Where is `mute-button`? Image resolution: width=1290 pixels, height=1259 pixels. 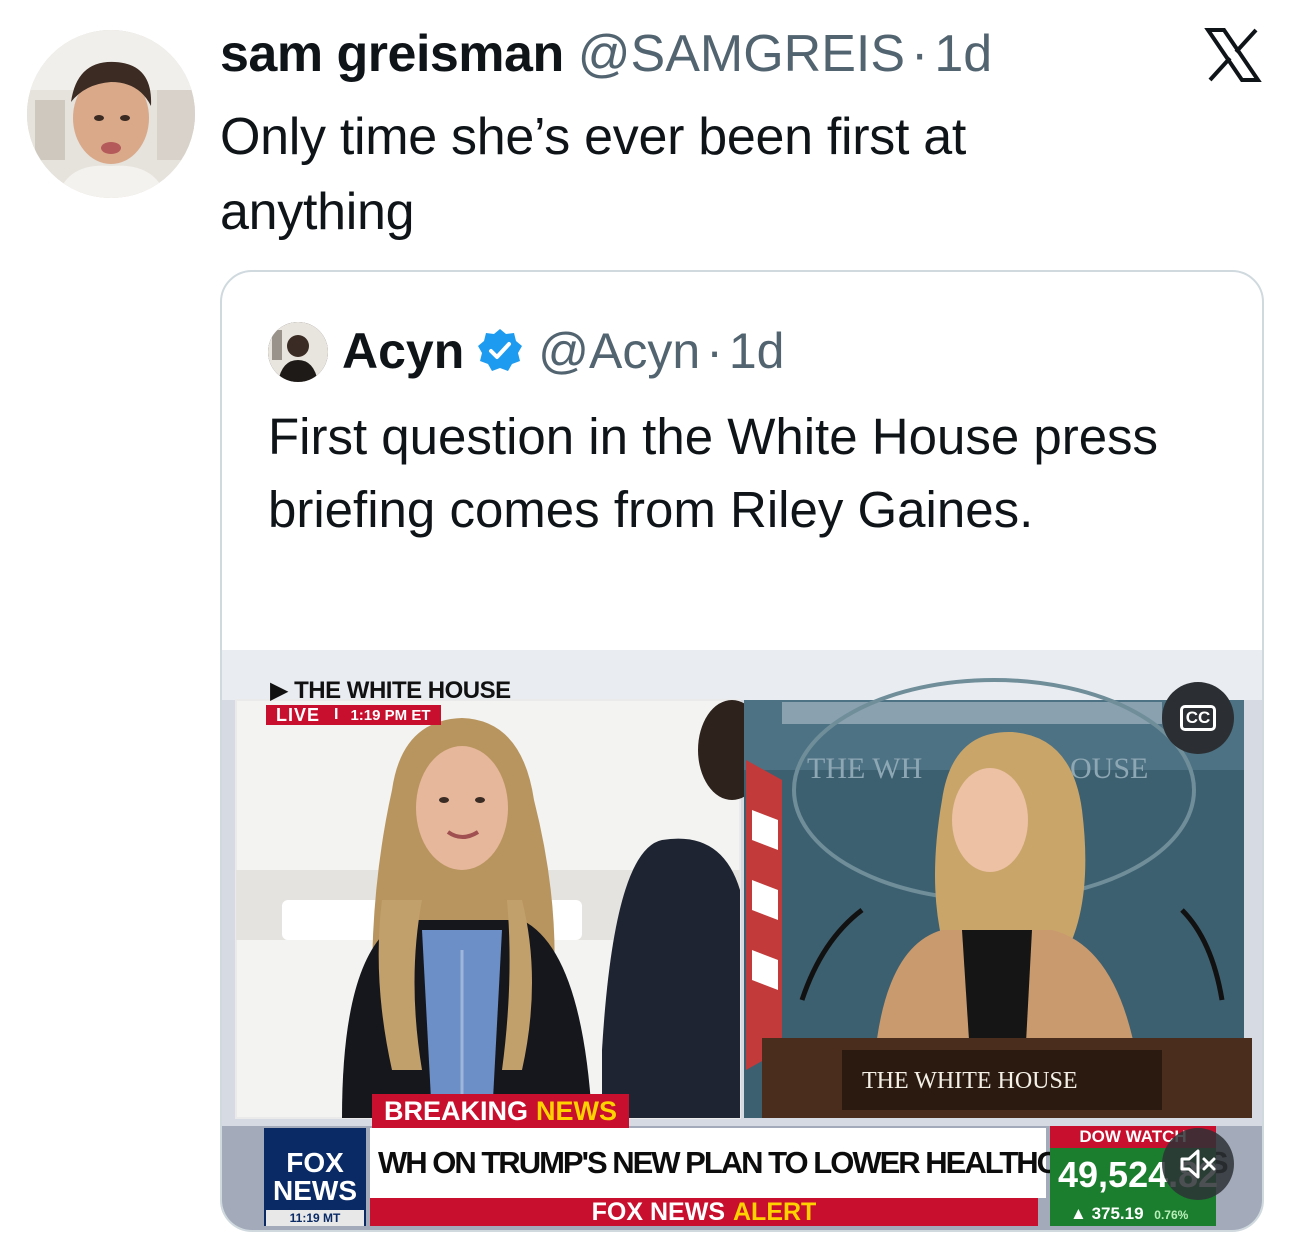
mute-button is located at coordinates (1198, 1164).